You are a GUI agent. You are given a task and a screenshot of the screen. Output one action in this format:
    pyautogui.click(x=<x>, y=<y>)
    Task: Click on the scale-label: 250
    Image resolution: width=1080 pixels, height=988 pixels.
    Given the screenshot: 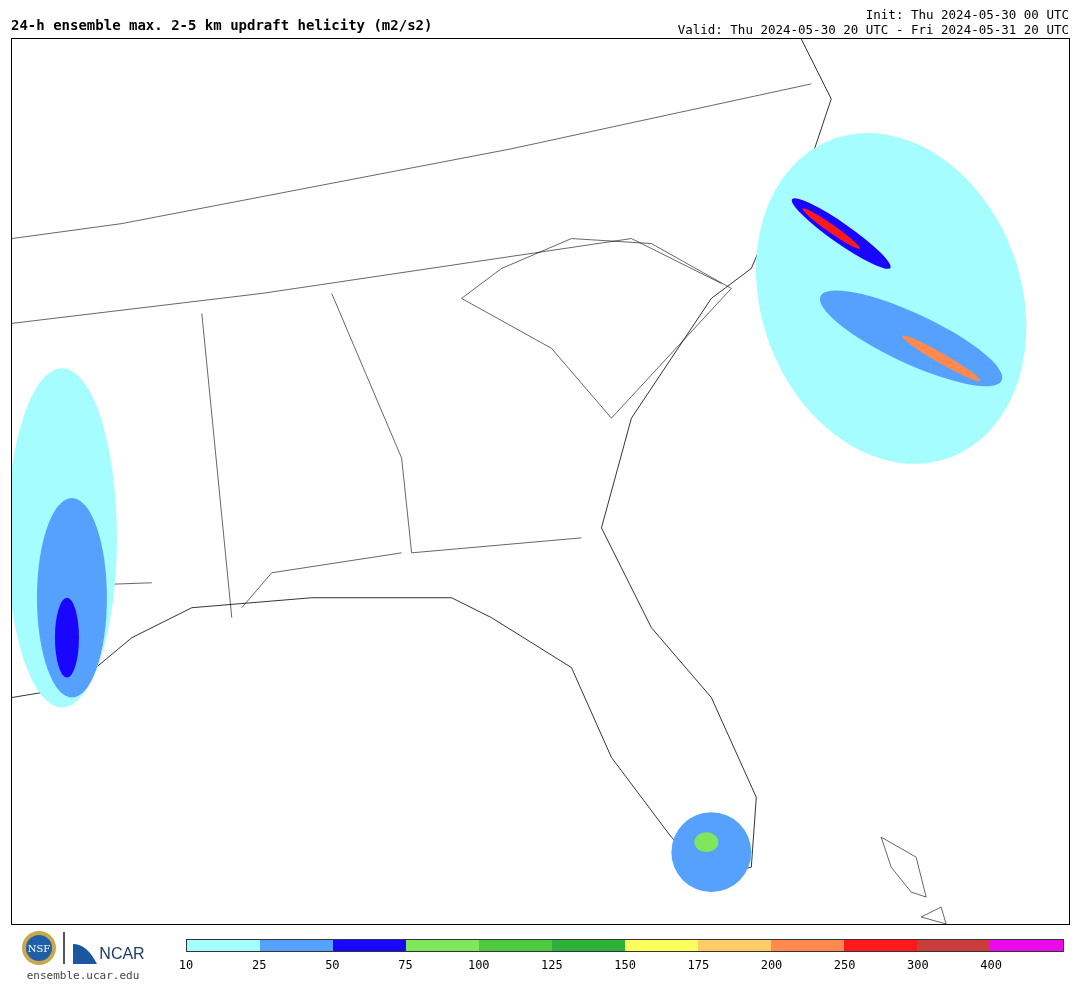 What is the action you would take?
    pyautogui.click(x=844, y=965)
    